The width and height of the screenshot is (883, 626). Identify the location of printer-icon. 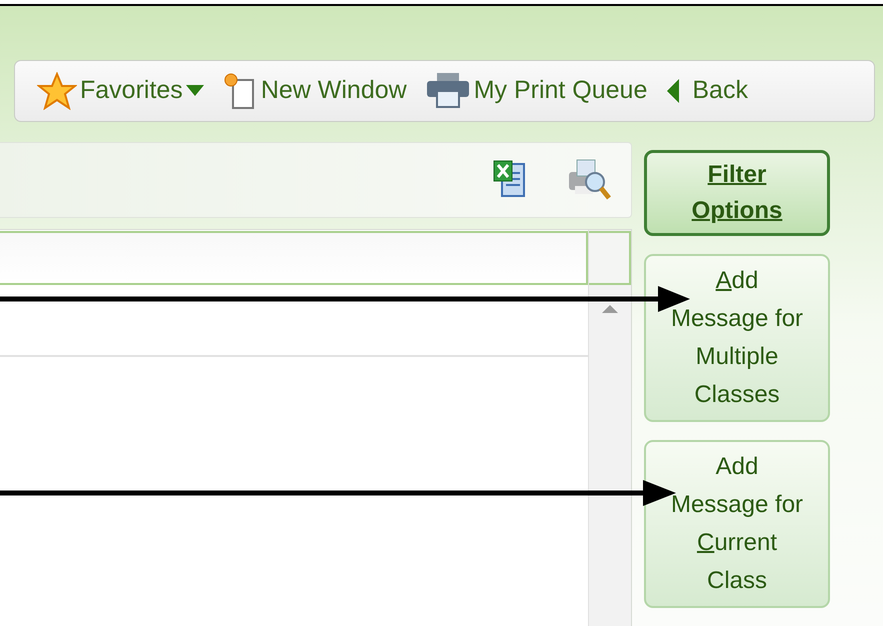
(447, 91).